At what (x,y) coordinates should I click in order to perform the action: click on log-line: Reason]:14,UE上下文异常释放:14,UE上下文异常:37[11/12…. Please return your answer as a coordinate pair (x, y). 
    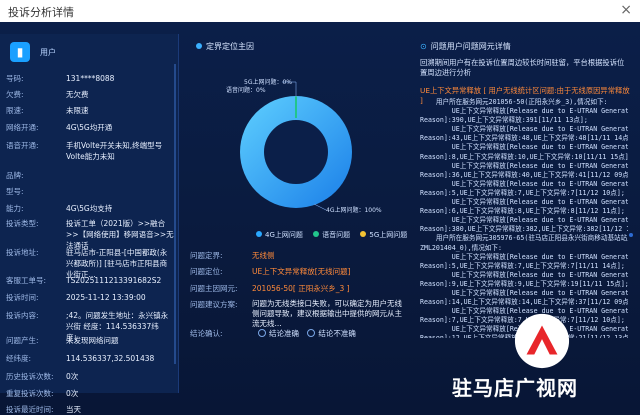
    Looking at the image, I should click on (524, 302).